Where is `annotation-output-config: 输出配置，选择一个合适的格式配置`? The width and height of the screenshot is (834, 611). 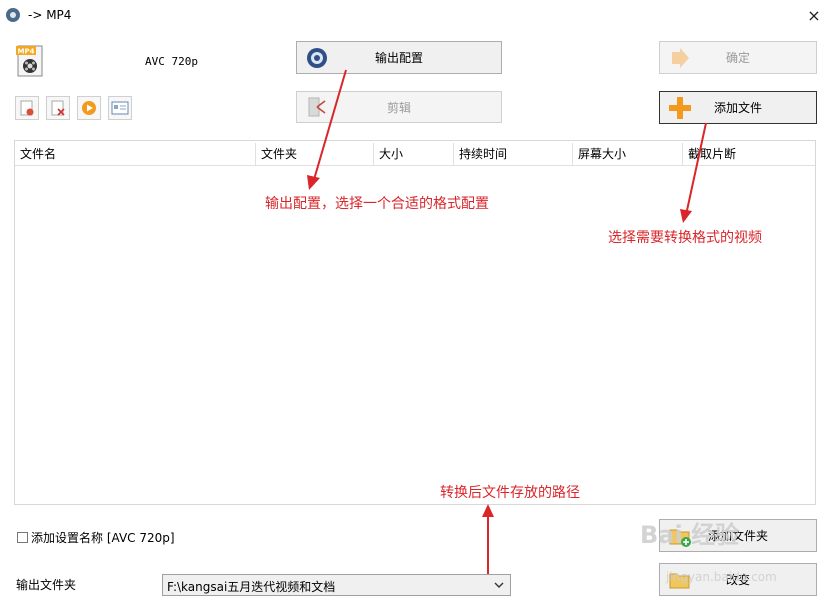 annotation-output-config: 输出配置，选择一个合适的格式配置 is located at coordinates (377, 204).